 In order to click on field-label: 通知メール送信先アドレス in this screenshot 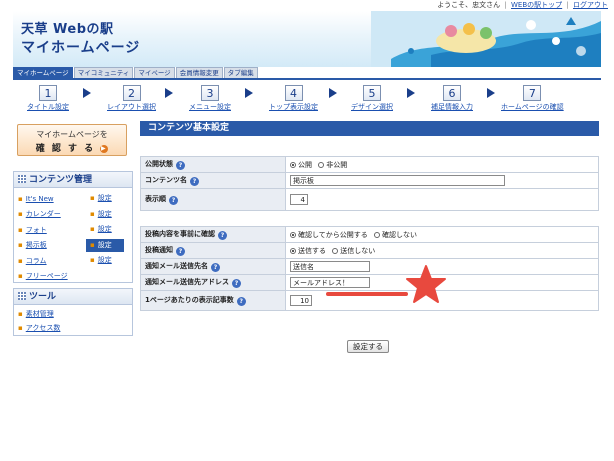, I will do `click(187, 282)`.